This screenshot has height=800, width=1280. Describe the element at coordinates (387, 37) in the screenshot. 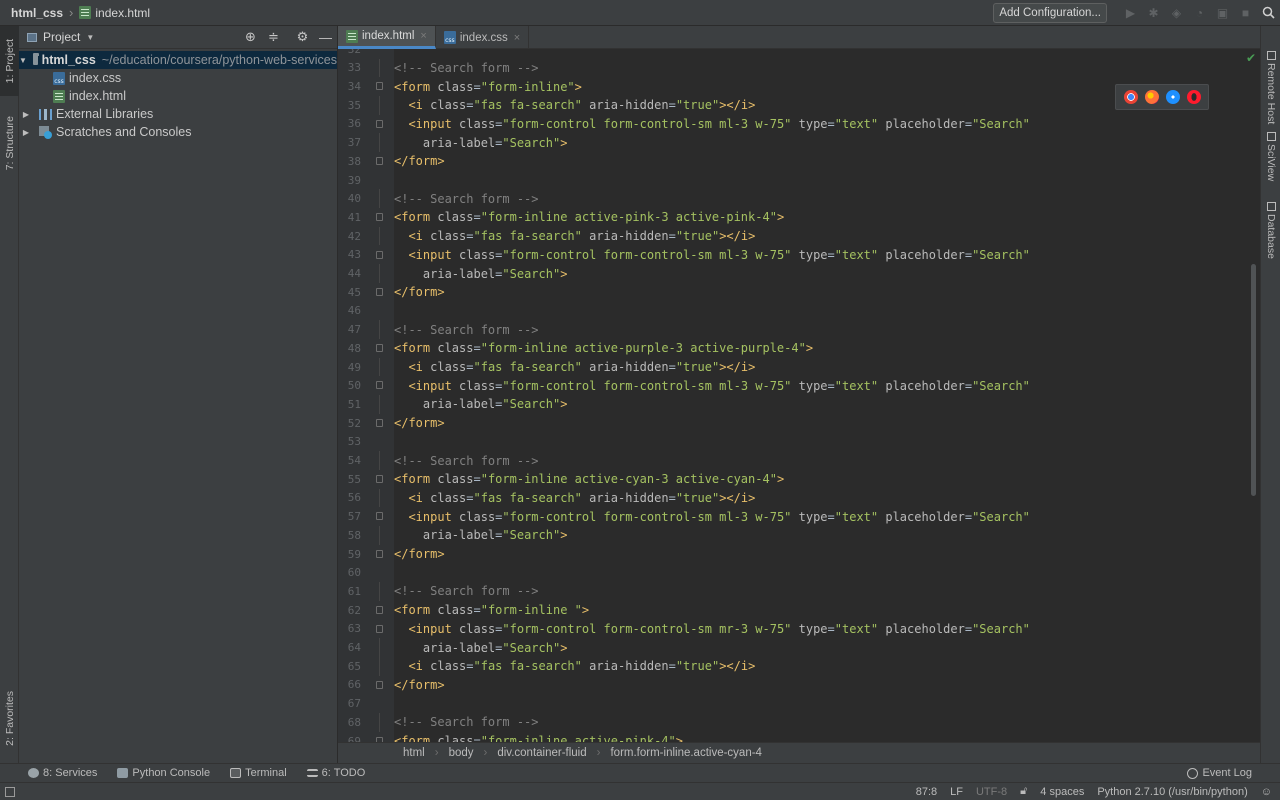

I see `tab-index-html: index.html ×` at that location.